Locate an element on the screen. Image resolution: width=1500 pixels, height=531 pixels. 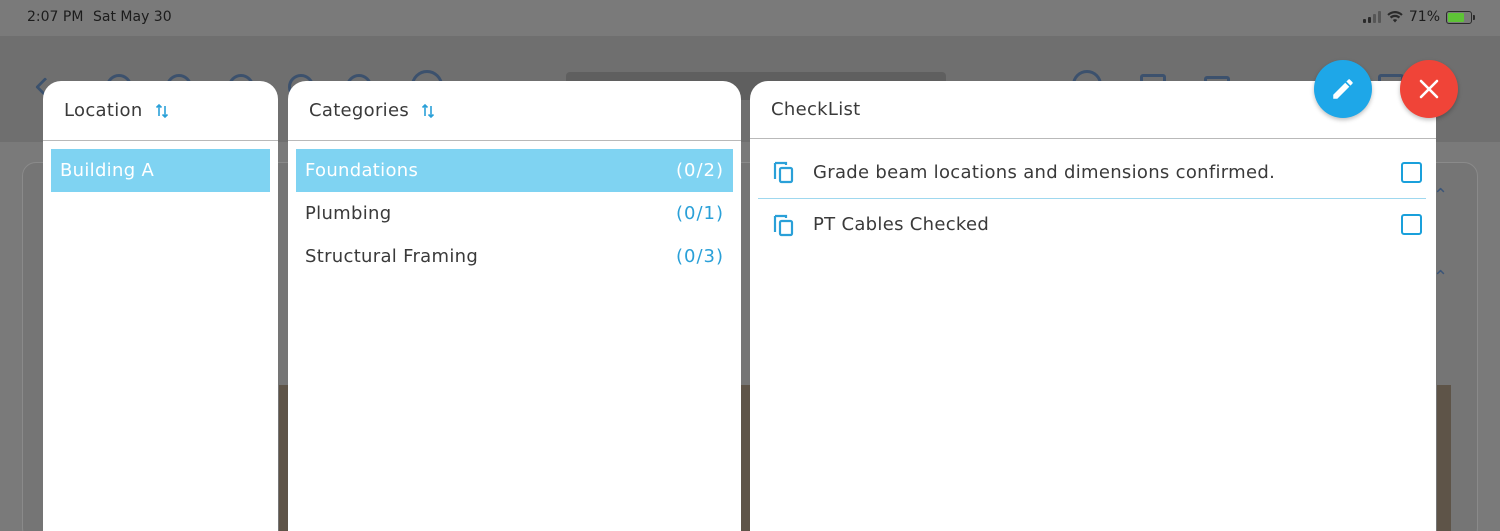
checklist-item: PT Cables Checked is located at coordinates (1092, 224).